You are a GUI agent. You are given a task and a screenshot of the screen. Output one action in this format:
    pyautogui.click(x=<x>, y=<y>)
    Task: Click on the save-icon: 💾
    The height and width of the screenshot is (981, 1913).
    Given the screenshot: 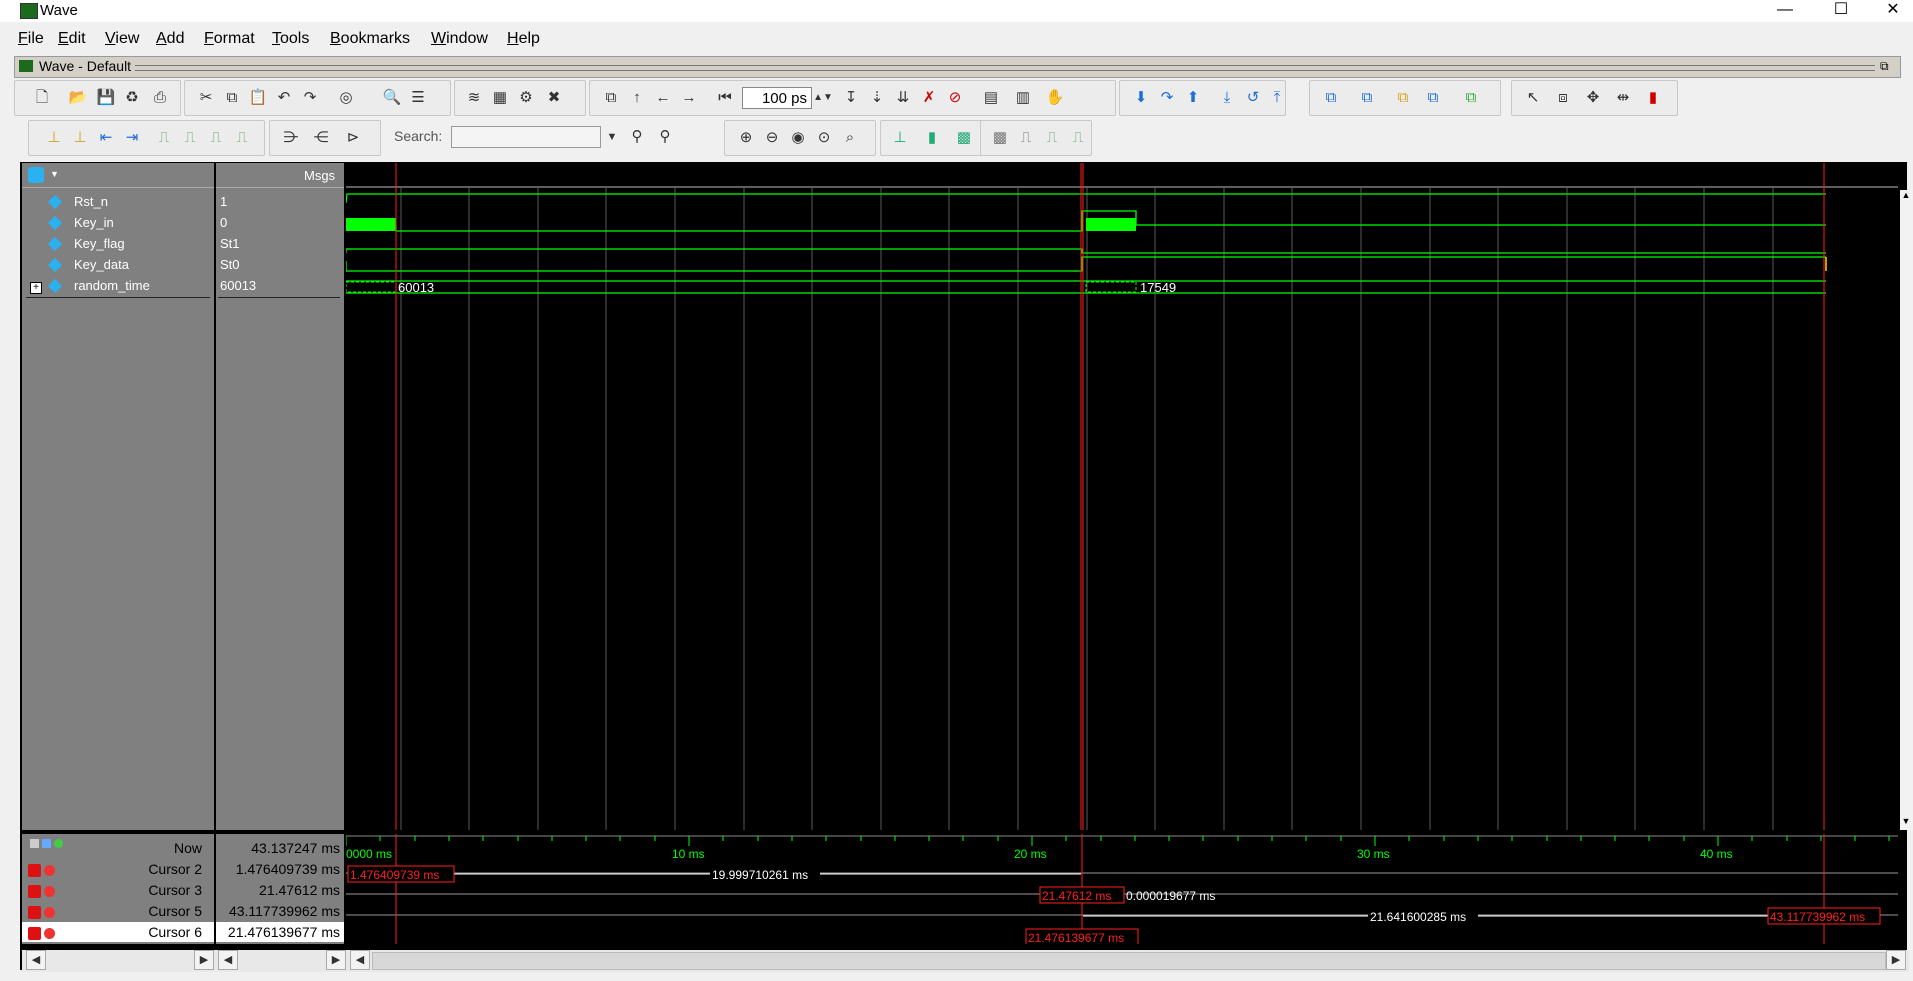 What is the action you would take?
    pyautogui.click(x=106, y=98)
    